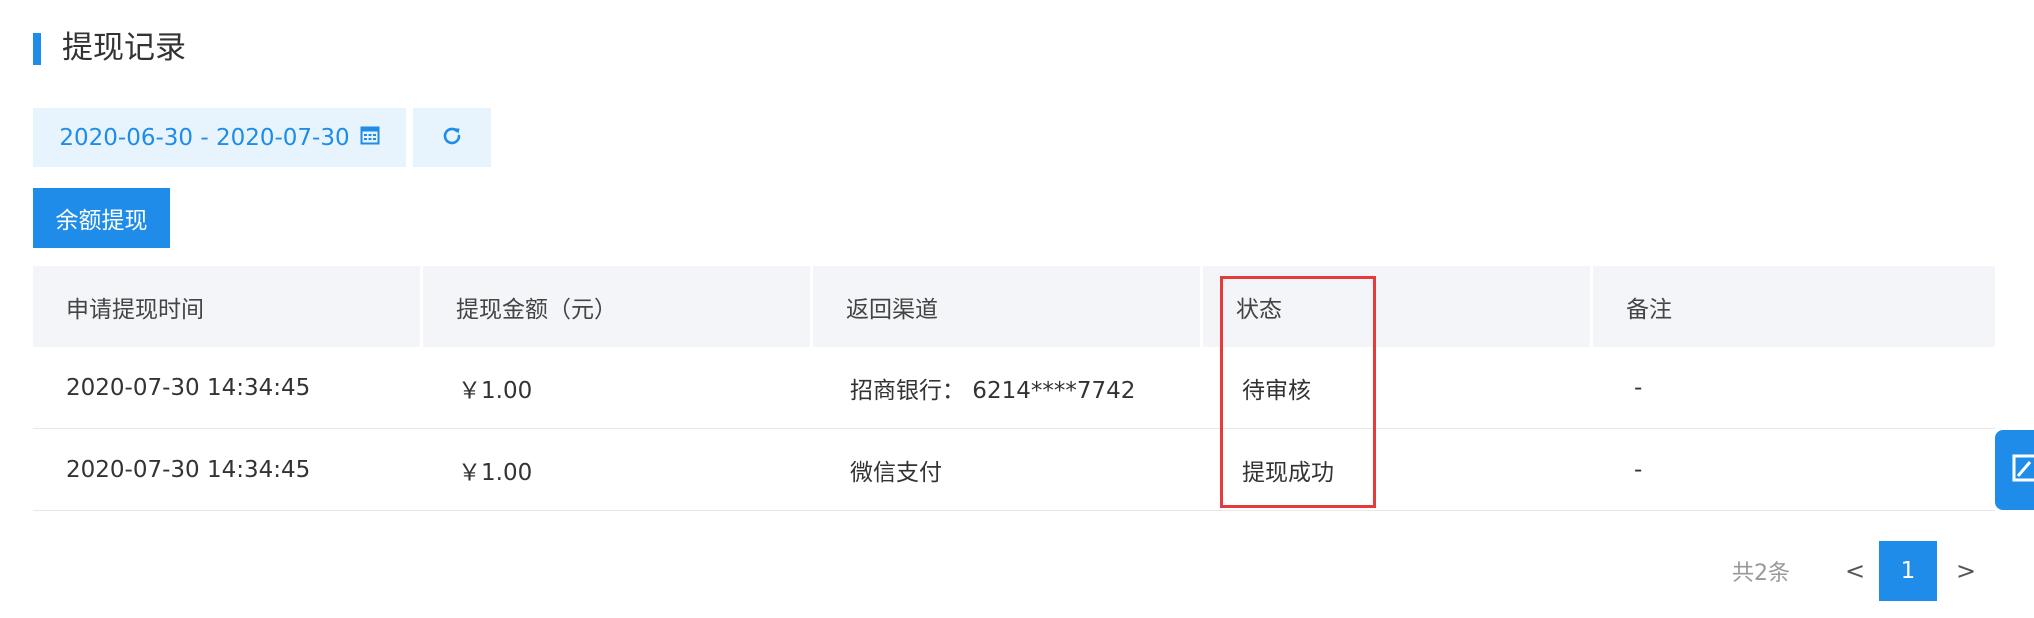  I want to click on date-range-picker: 2020-06-30 - 2020-07-30, so click(219, 137).